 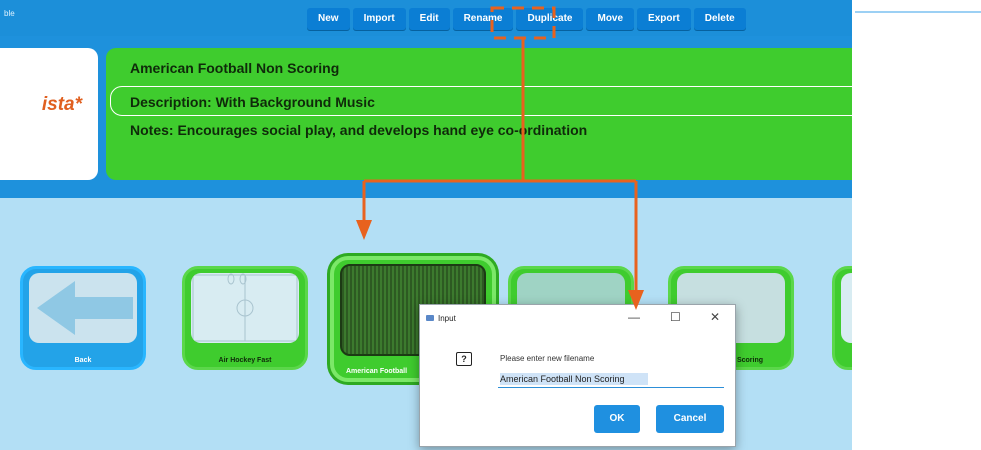 What do you see at coordinates (636, 300) in the screenshot?
I see `arrow-right-head` at bounding box center [636, 300].